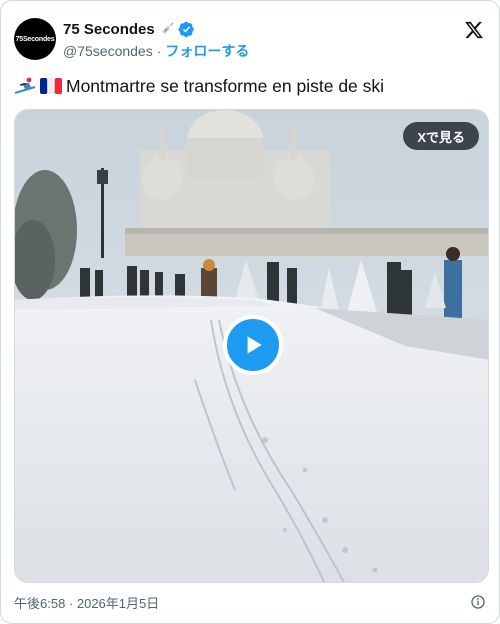 This screenshot has width=500, height=624. What do you see at coordinates (108, 51) in the screenshot?
I see `author-handle: @75secondes` at bounding box center [108, 51].